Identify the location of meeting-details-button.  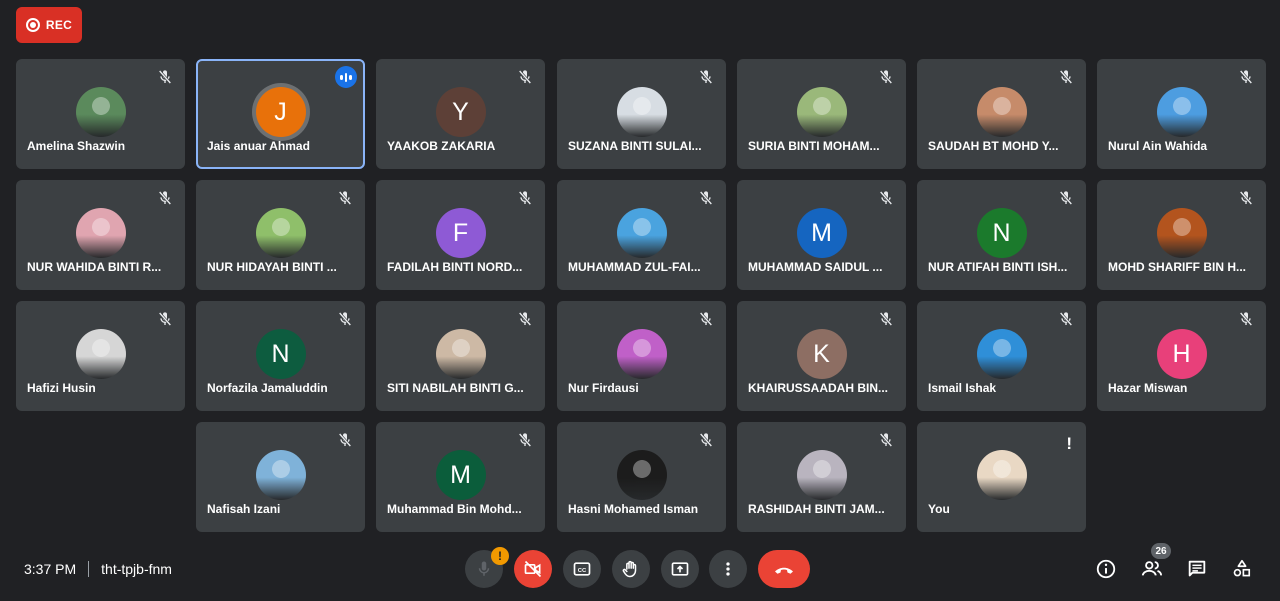
(1106, 569).